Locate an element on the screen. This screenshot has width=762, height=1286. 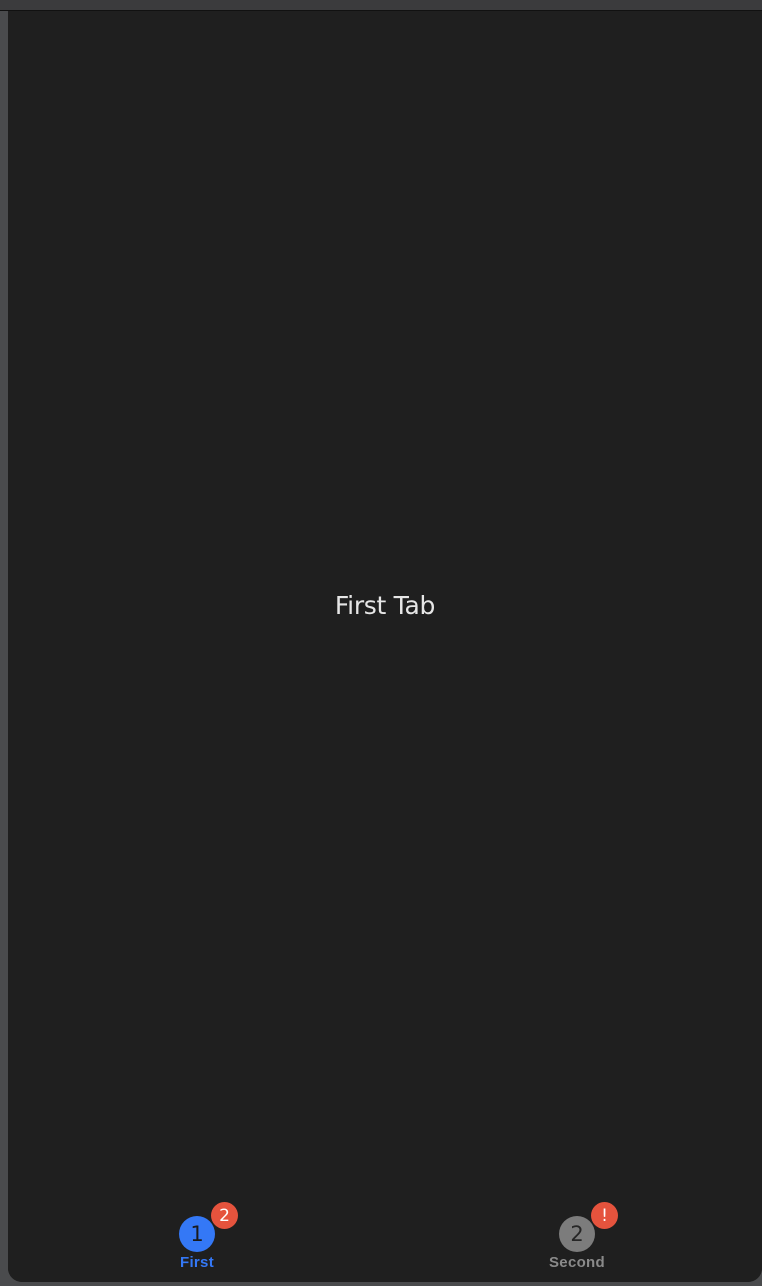
tab-second: 2 ! Second is located at coordinates (577, 1242).